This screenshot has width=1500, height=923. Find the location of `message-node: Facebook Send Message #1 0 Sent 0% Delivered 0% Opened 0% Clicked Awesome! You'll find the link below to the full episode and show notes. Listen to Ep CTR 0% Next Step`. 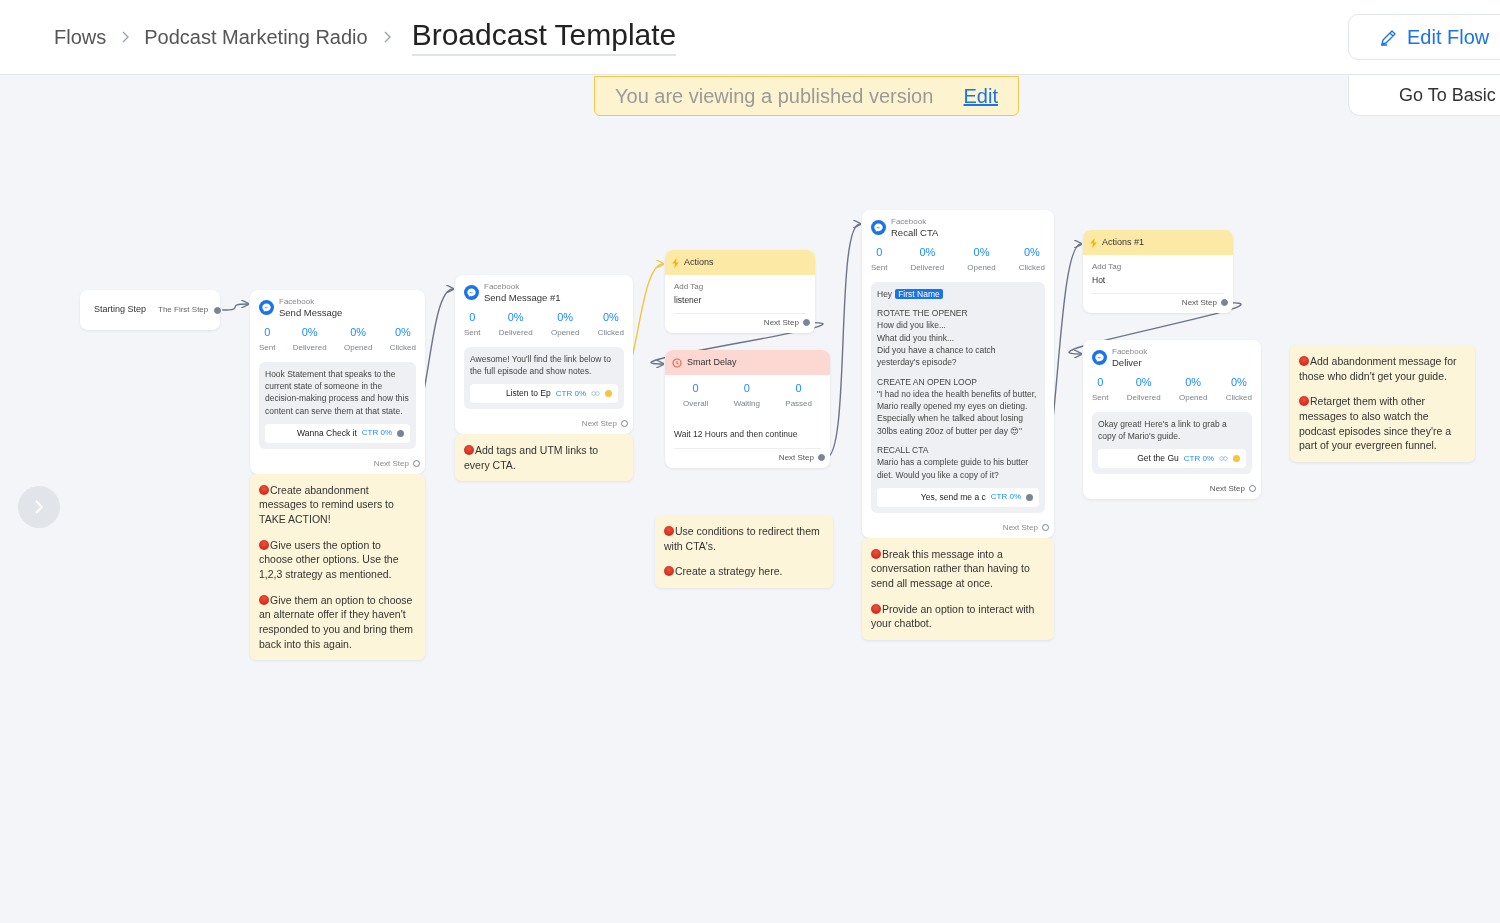

message-node: Facebook Send Message #1 0 Sent 0% Delivered 0% Opened 0% Clicked Awesome! You'll find the link below to the full episode and show notes. Listen to Ep CTR 0% Next Step is located at coordinates (544, 354).